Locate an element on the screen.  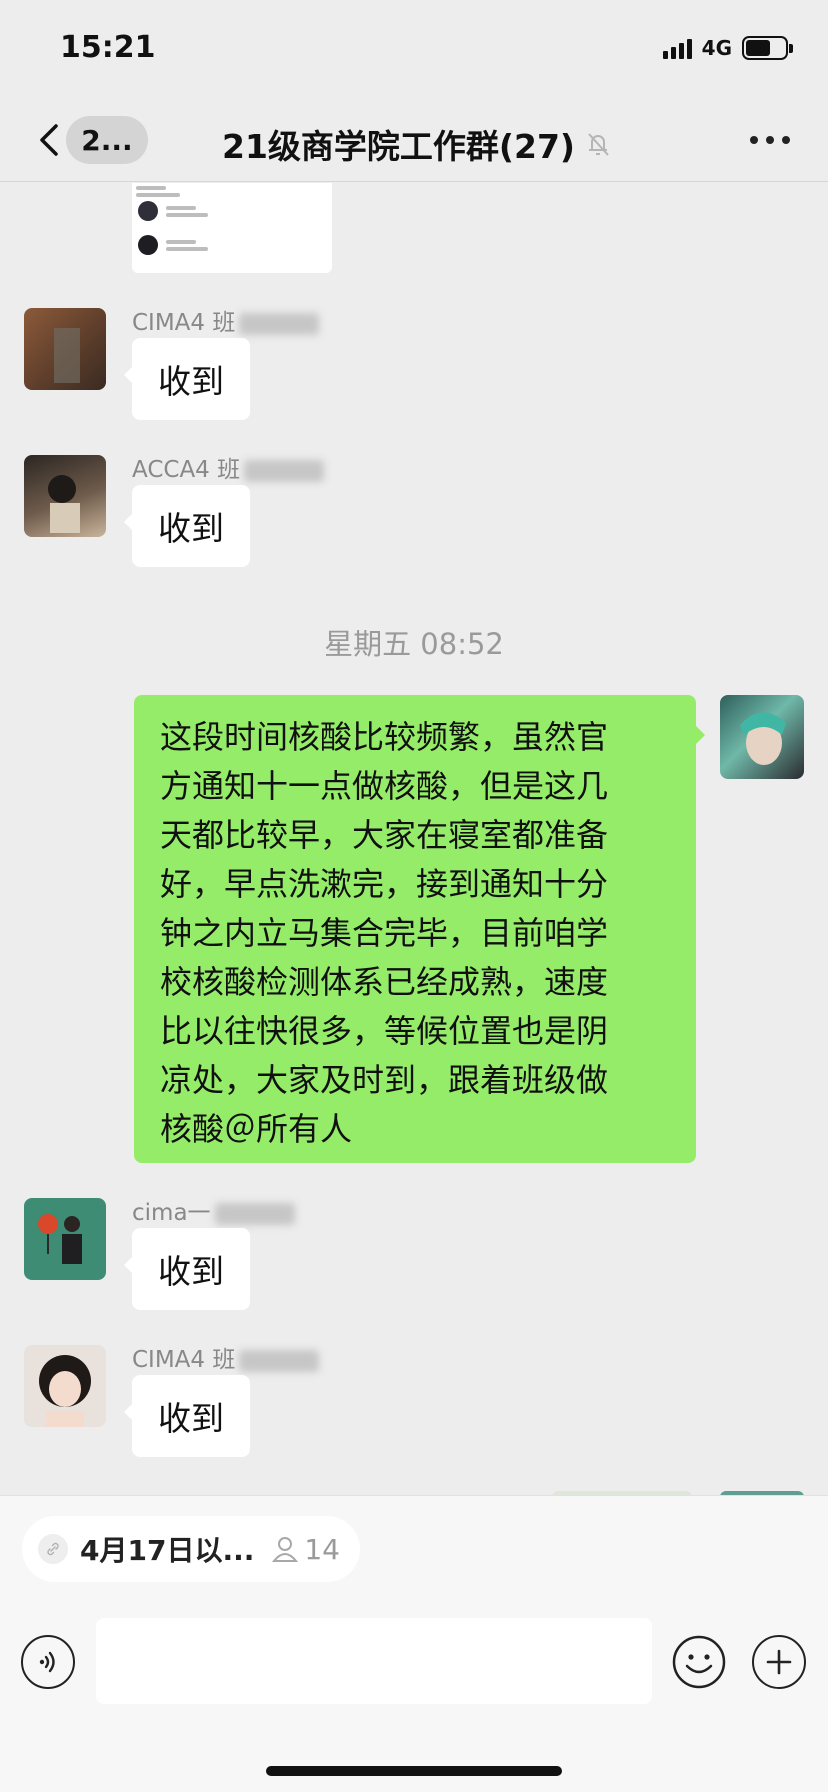
my-message-line: 比以往快很多，等候位置也是阴 is located at coordinates (384, 1031).